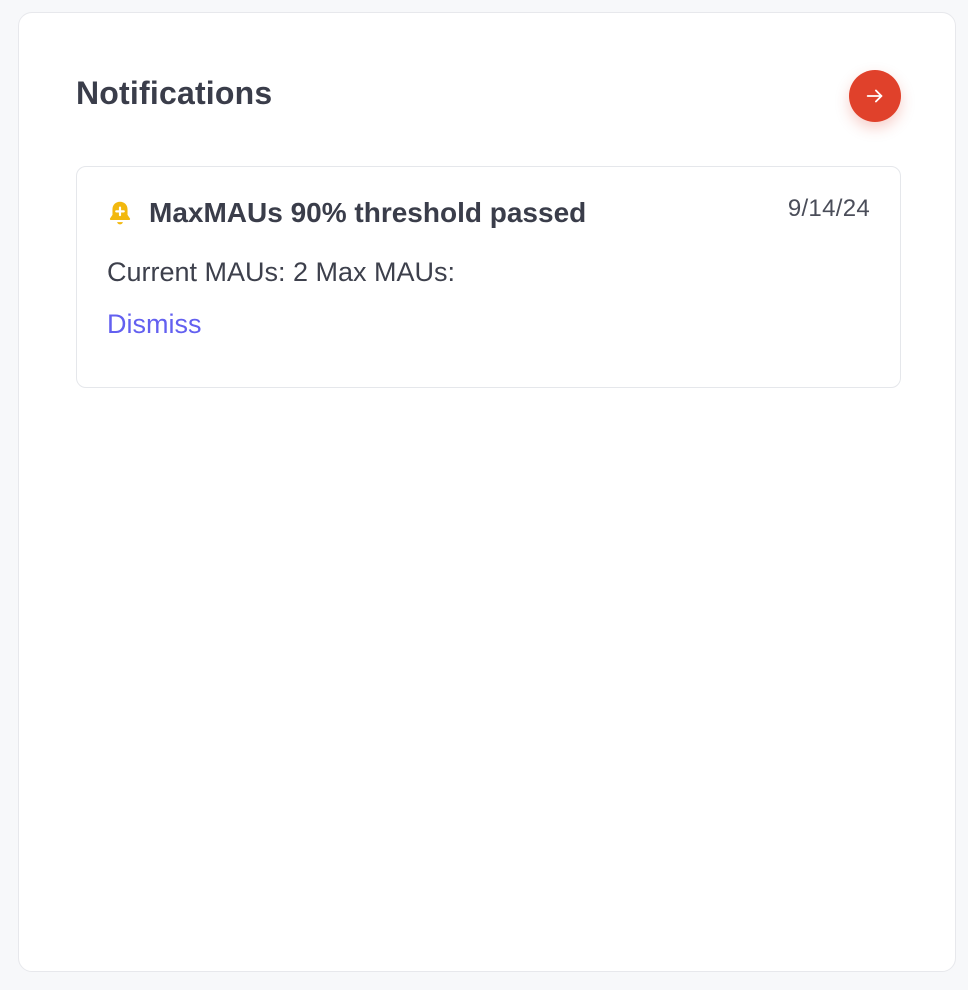  I want to click on dismiss-link: Dismiss, so click(154, 324).